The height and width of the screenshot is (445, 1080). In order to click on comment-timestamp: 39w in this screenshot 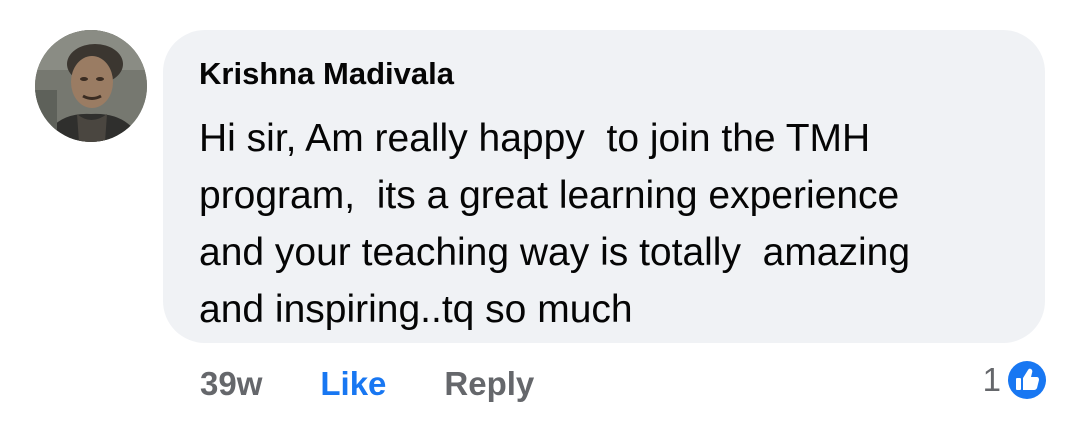, I will do `click(231, 384)`.